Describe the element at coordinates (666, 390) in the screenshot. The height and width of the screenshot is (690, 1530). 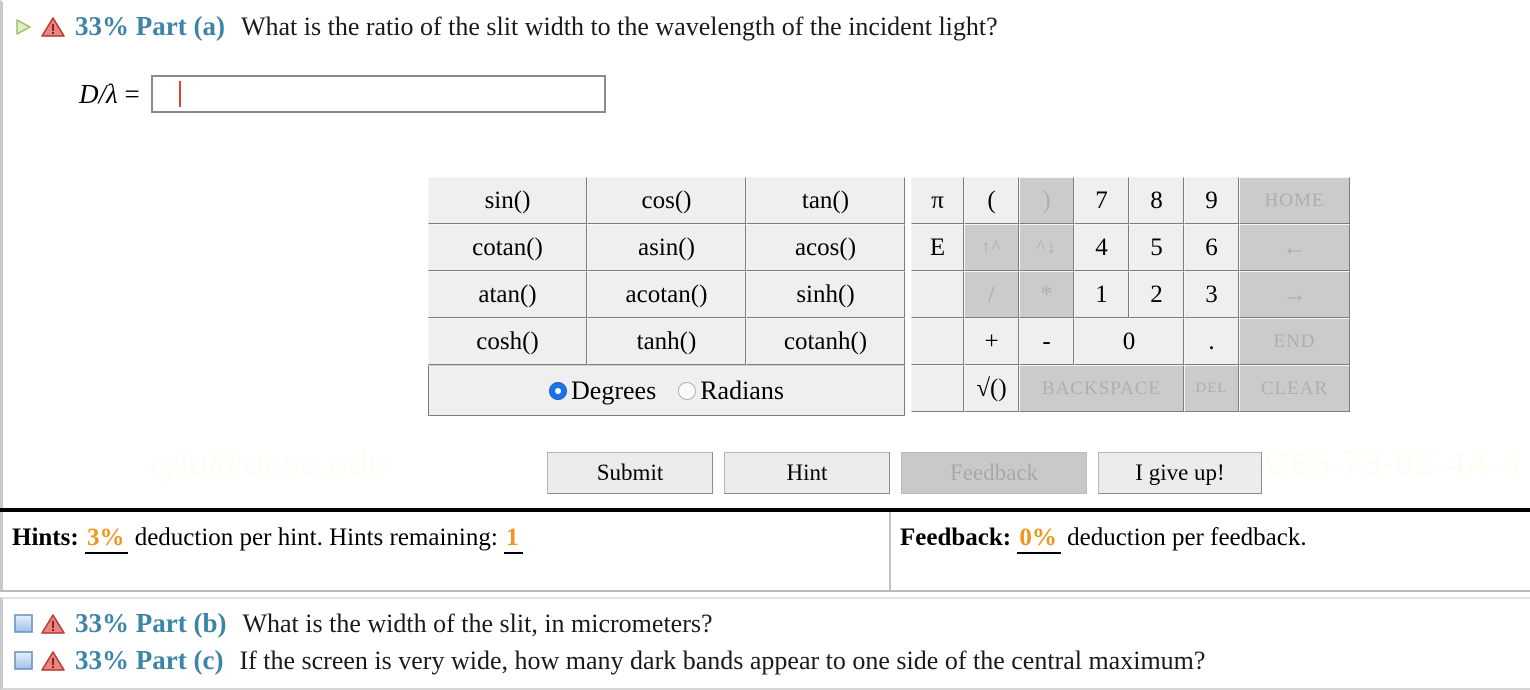
I see `angle-mode-cell: Degrees Radians` at that location.